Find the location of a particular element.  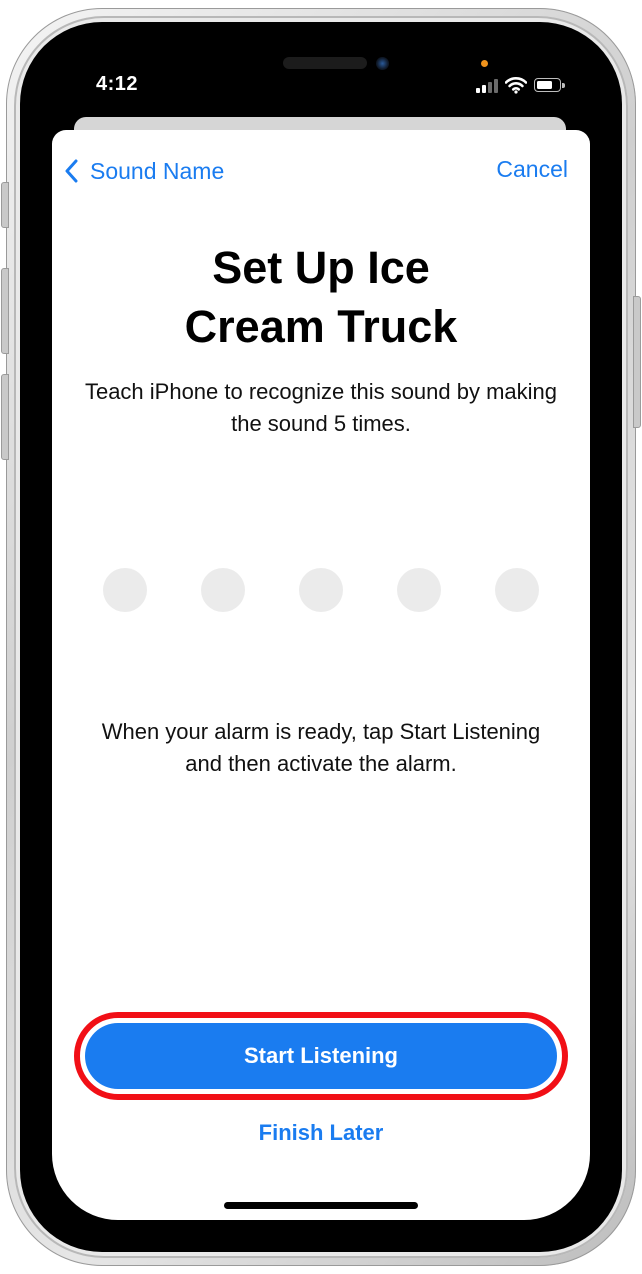

chevron-left-icon is located at coordinates (71, 171).